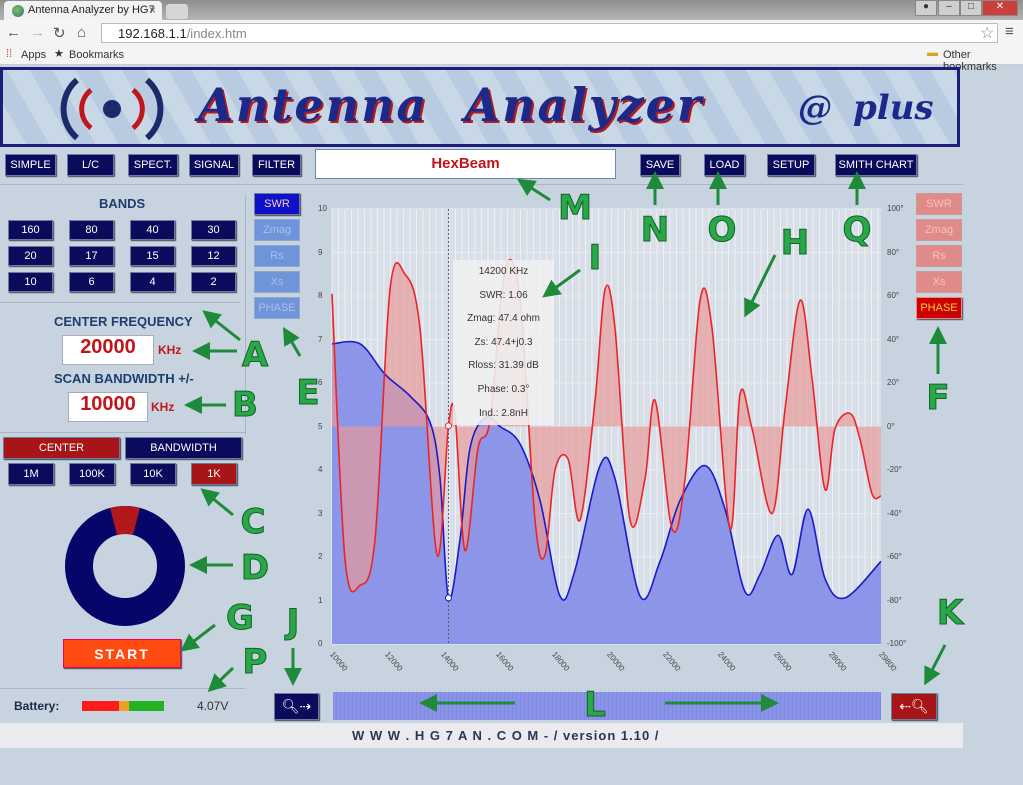  I want to click on tooltip-line: Zmag: 47.4 ohm, so click(503, 319).